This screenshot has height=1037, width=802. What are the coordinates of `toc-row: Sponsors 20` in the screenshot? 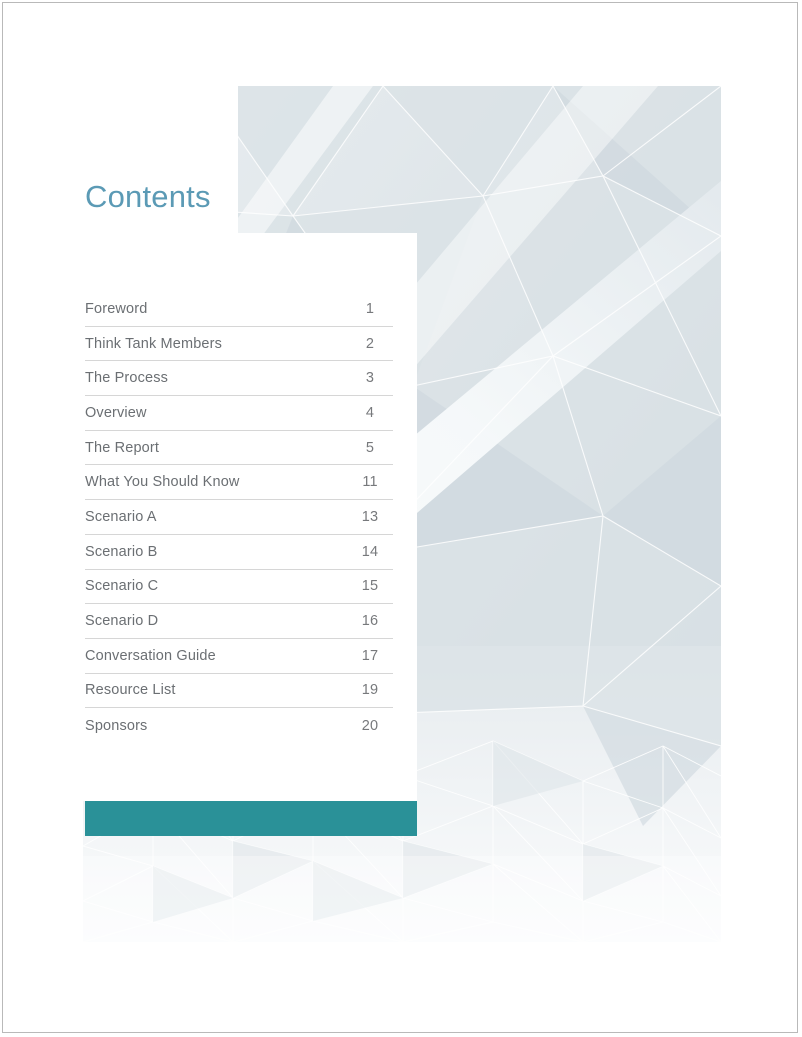 It's located at (239, 725).